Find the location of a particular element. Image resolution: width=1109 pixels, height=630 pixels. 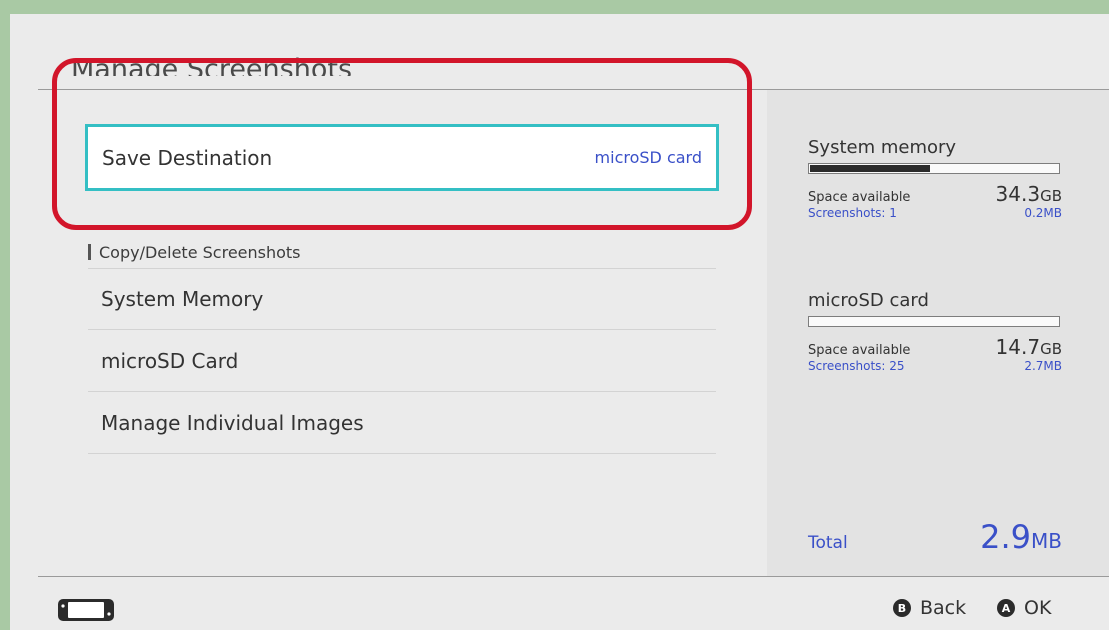

microsd-usage-meter is located at coordinates (934, 321).